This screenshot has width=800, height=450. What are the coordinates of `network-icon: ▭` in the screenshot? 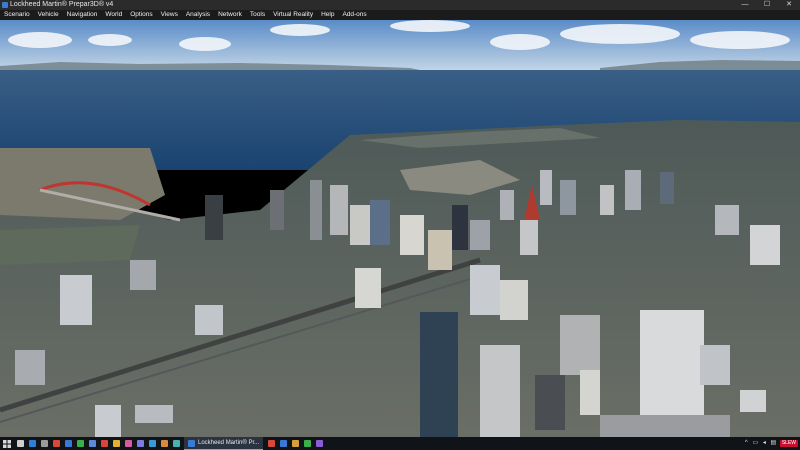 It's located at (755, 443).